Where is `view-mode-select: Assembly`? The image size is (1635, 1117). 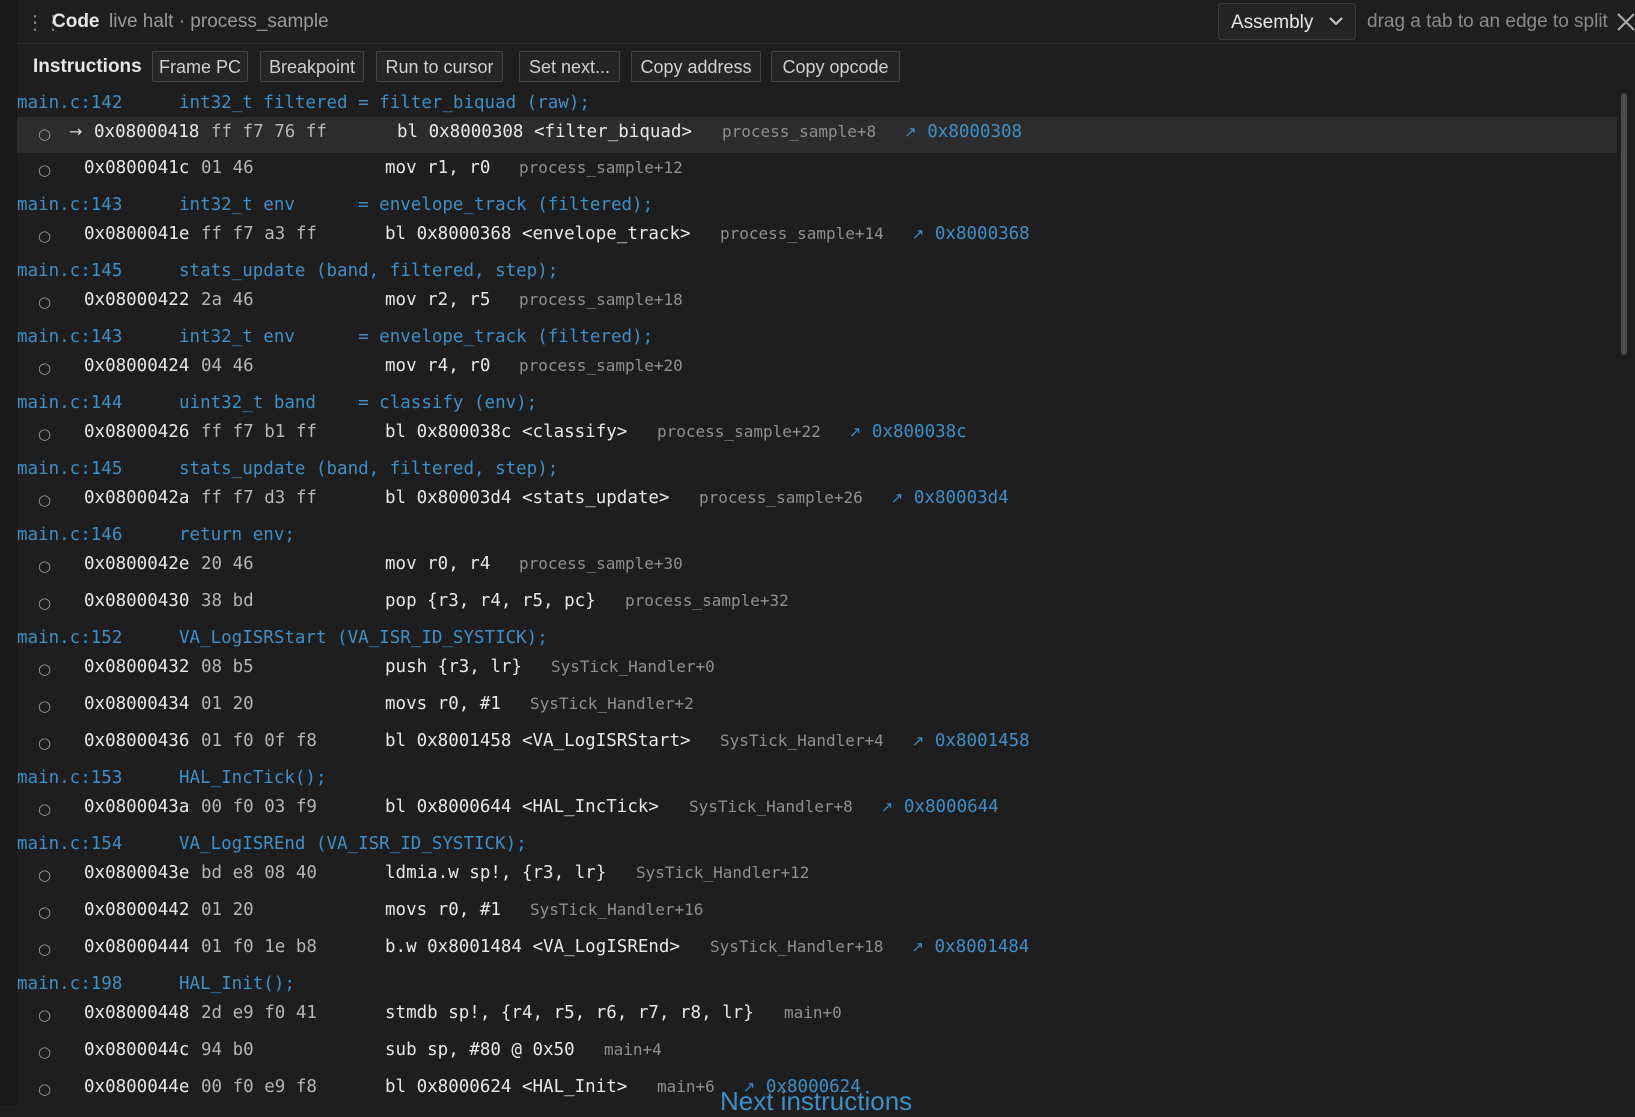 view-mode-select: Assembly is located at coordinates (1287, 21).